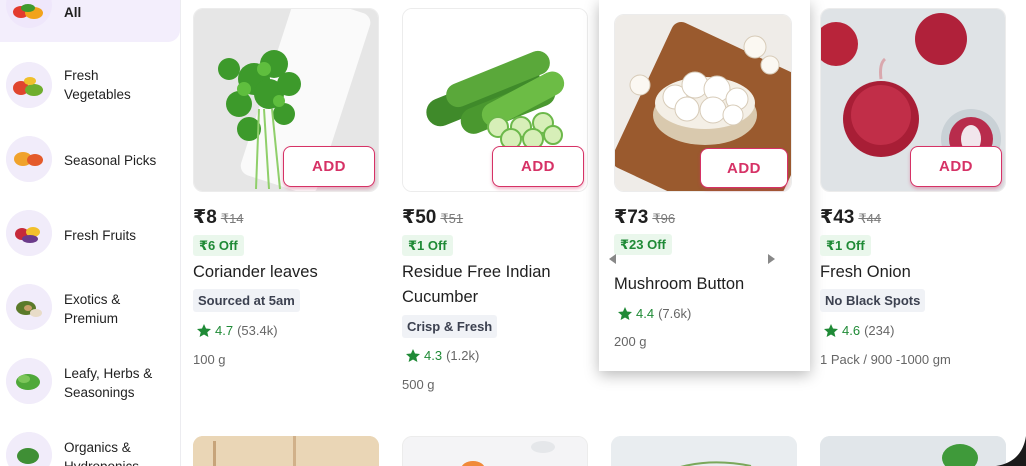 The width and height of the screenshot is (1026, 466). I want to click on sidebar-item-label: Leafy, Herbs & Seasonings, so click(108, 383).